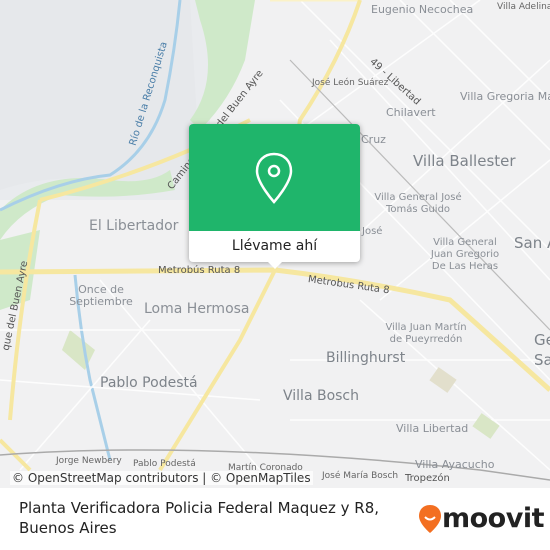  I want to click on popup-header, so click(274, 177).